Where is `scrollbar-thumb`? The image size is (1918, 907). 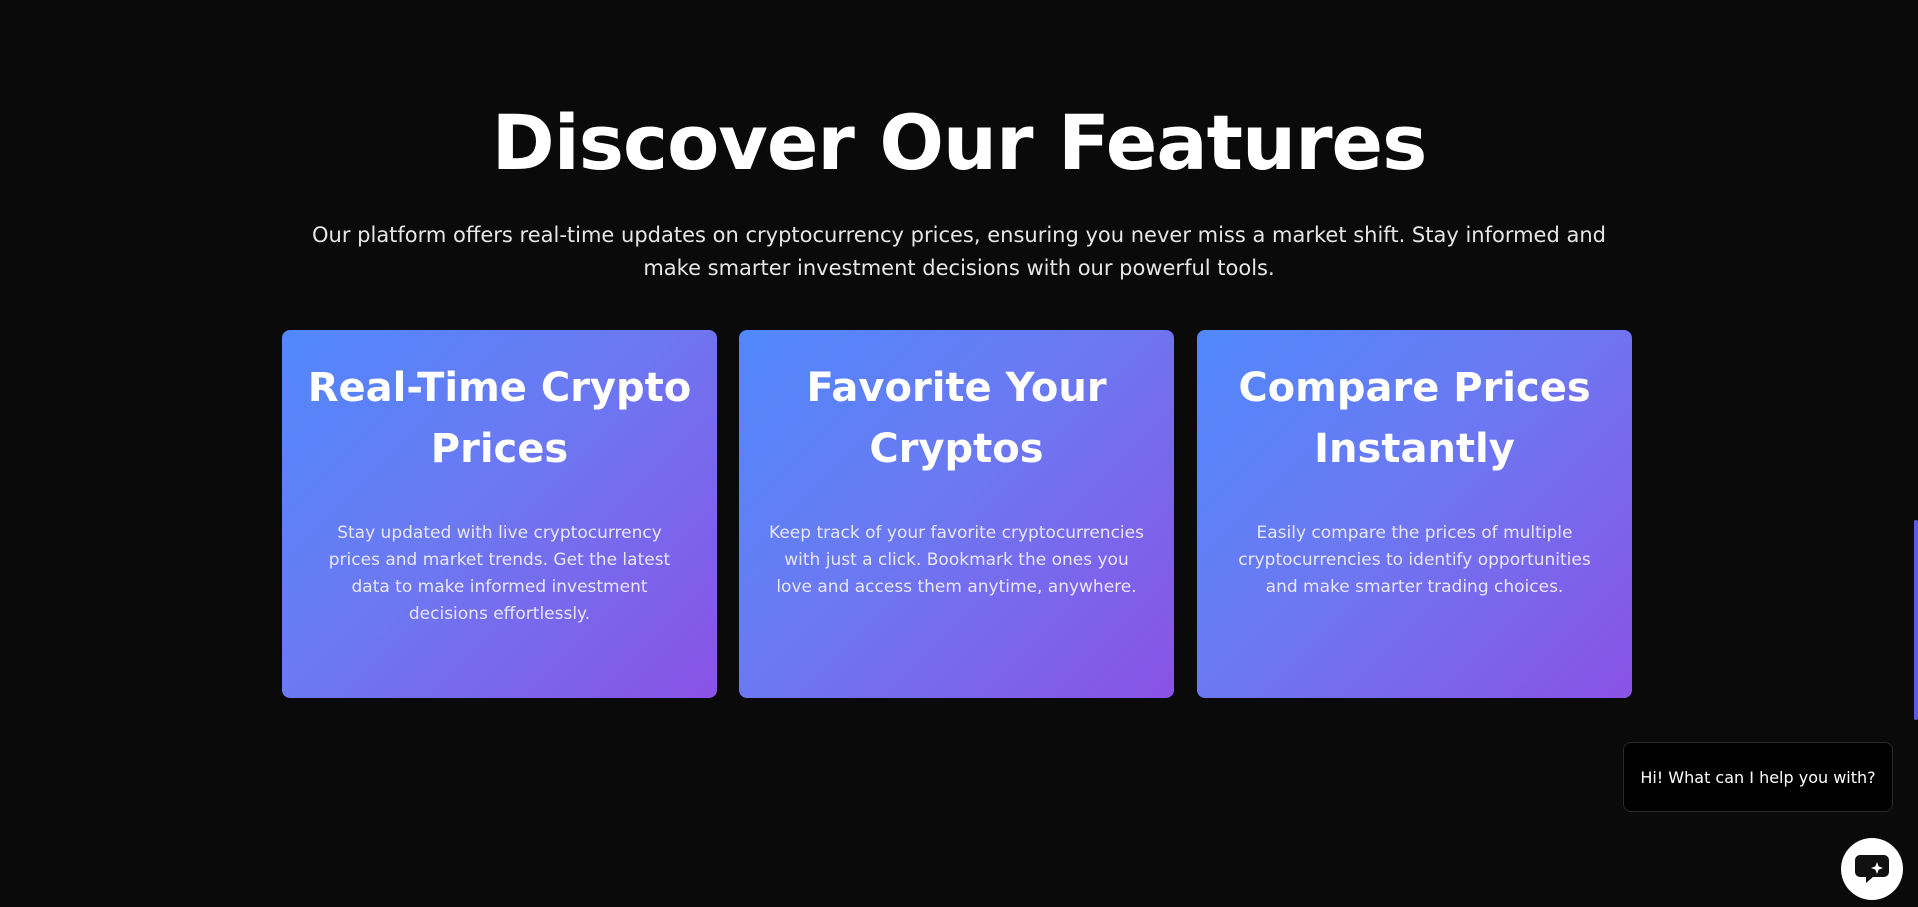
scrollbar-thumb is located at coordinates (1916, 620).